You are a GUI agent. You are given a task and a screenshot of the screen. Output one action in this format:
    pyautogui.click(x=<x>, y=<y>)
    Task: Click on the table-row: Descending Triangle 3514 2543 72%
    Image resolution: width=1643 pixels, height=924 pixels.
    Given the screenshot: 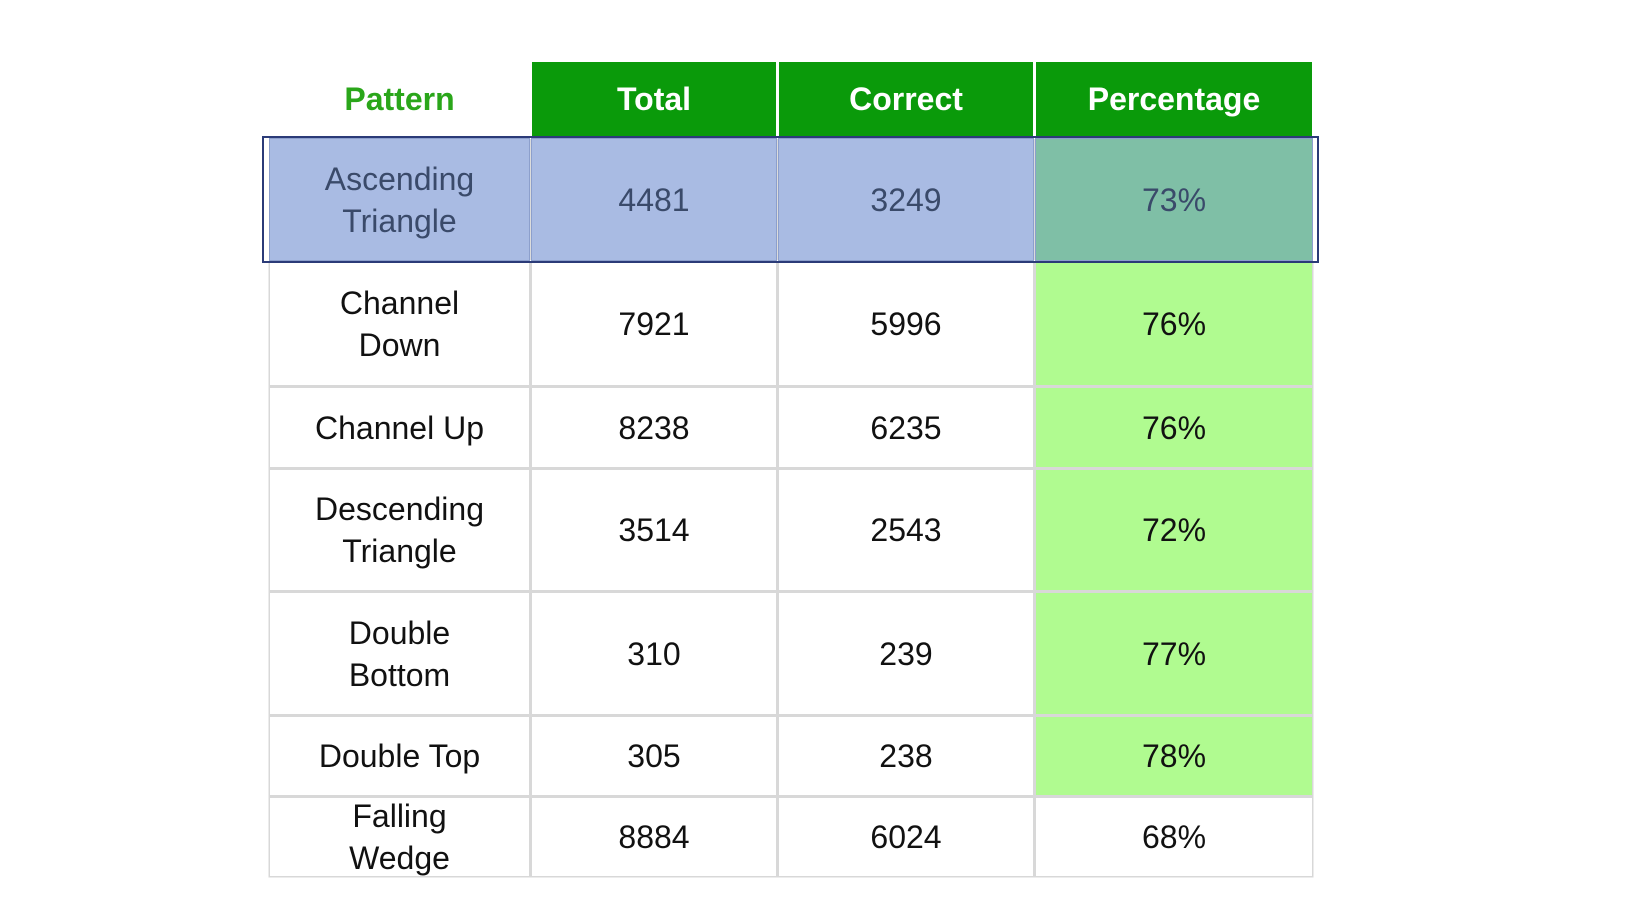 What is the action you would take?
    pyautogui.click(x=791, y=530)
    